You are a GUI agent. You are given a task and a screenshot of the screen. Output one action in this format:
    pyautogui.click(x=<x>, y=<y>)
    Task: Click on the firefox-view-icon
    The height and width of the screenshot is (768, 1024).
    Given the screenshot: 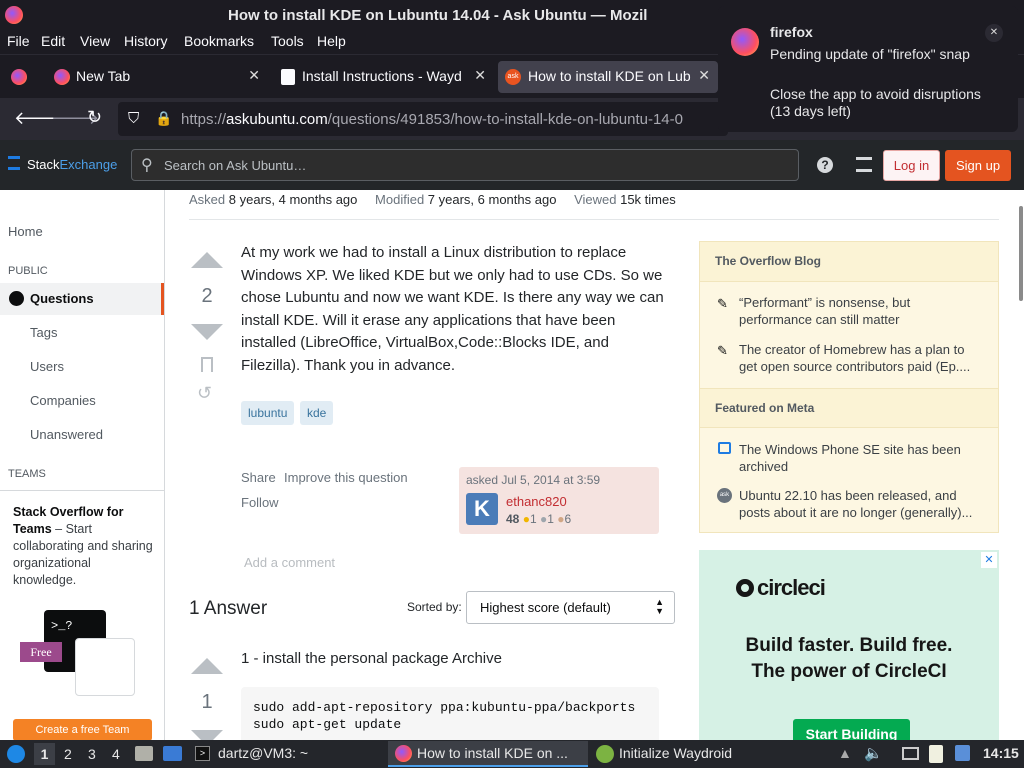 What is the action you would take?
    pyautogui.click(x=19, y=77)
    